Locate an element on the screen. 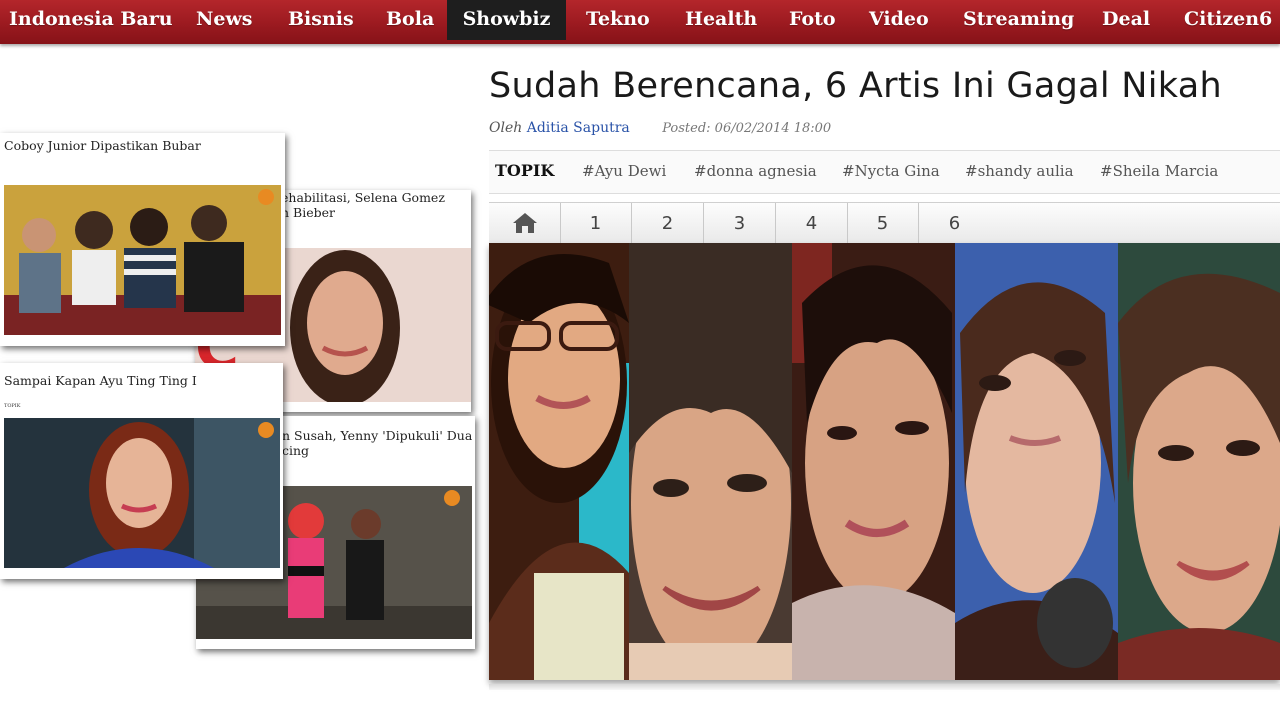  card-title-line2: cing is located at coordinates (296, 450).